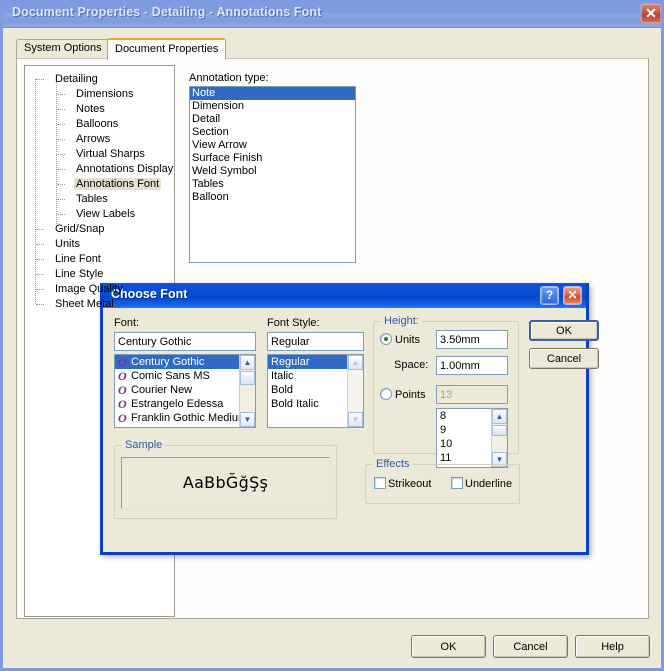 This screenshot has height=671, width=664. Describe the element at coordinates (101, 109) in the screenshot. I see `tree-item-notes: Notes` at that location.